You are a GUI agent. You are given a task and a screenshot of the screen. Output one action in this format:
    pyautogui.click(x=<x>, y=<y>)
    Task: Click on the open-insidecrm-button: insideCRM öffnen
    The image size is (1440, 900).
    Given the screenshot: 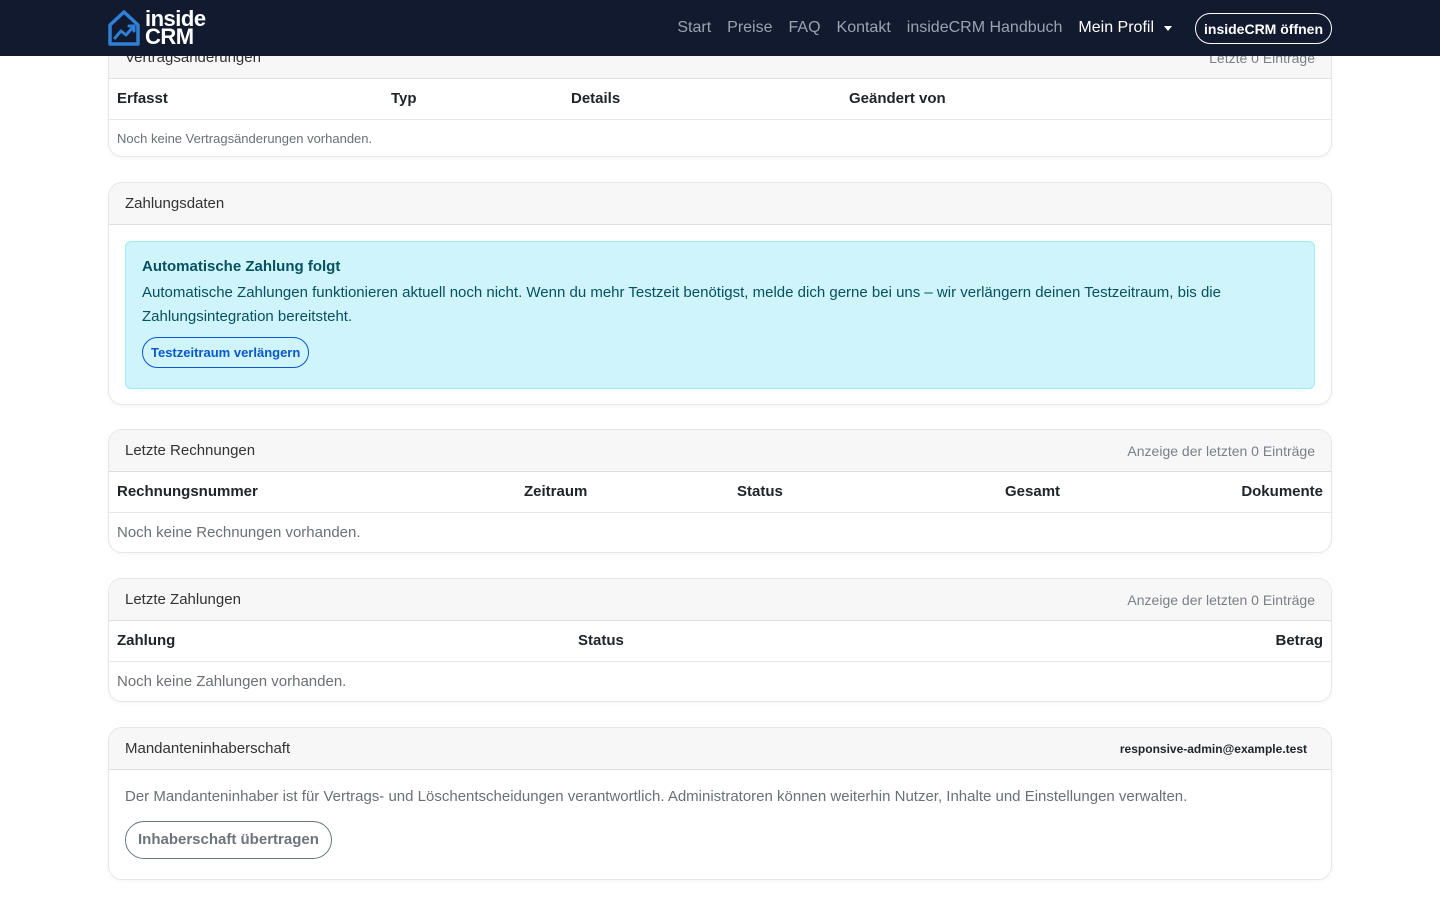 What is the action you would take?
    pyautogui.click(x=1263, y=28)
    